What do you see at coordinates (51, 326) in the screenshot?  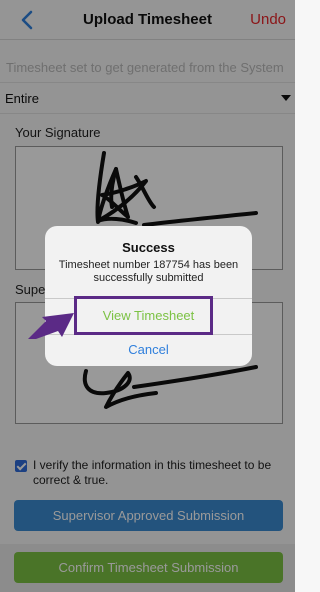 I see `arrow-pointer-icon` at bounding box center [51, 326].